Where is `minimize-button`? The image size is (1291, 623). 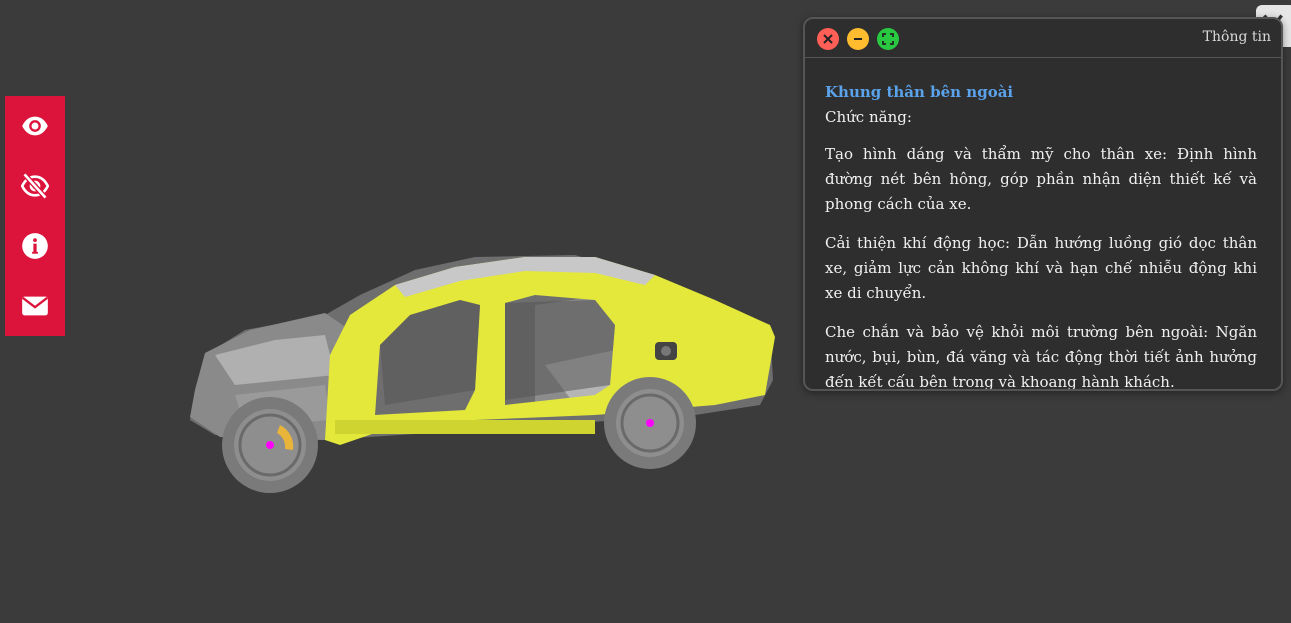
minimize-button is located at coordinates (858, 39).